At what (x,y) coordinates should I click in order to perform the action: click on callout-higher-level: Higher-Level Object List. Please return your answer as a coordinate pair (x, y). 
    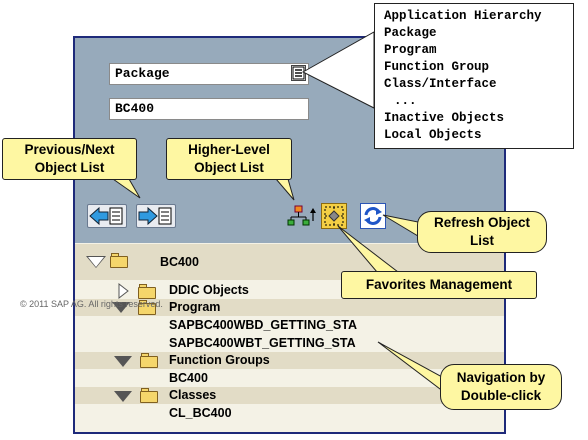
    Looking at the image, I should click on (229, 159).